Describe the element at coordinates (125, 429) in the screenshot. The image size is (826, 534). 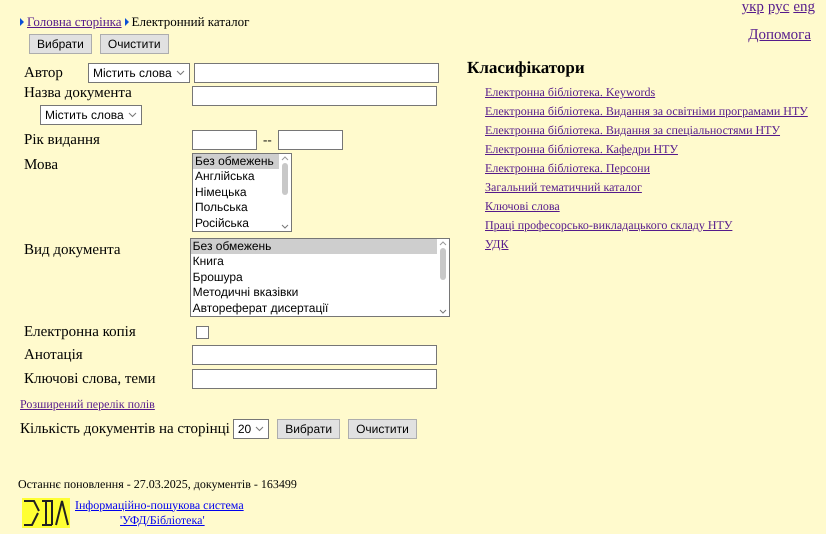
I see `per-page-label: Кількість документів на сторінці` at that location.